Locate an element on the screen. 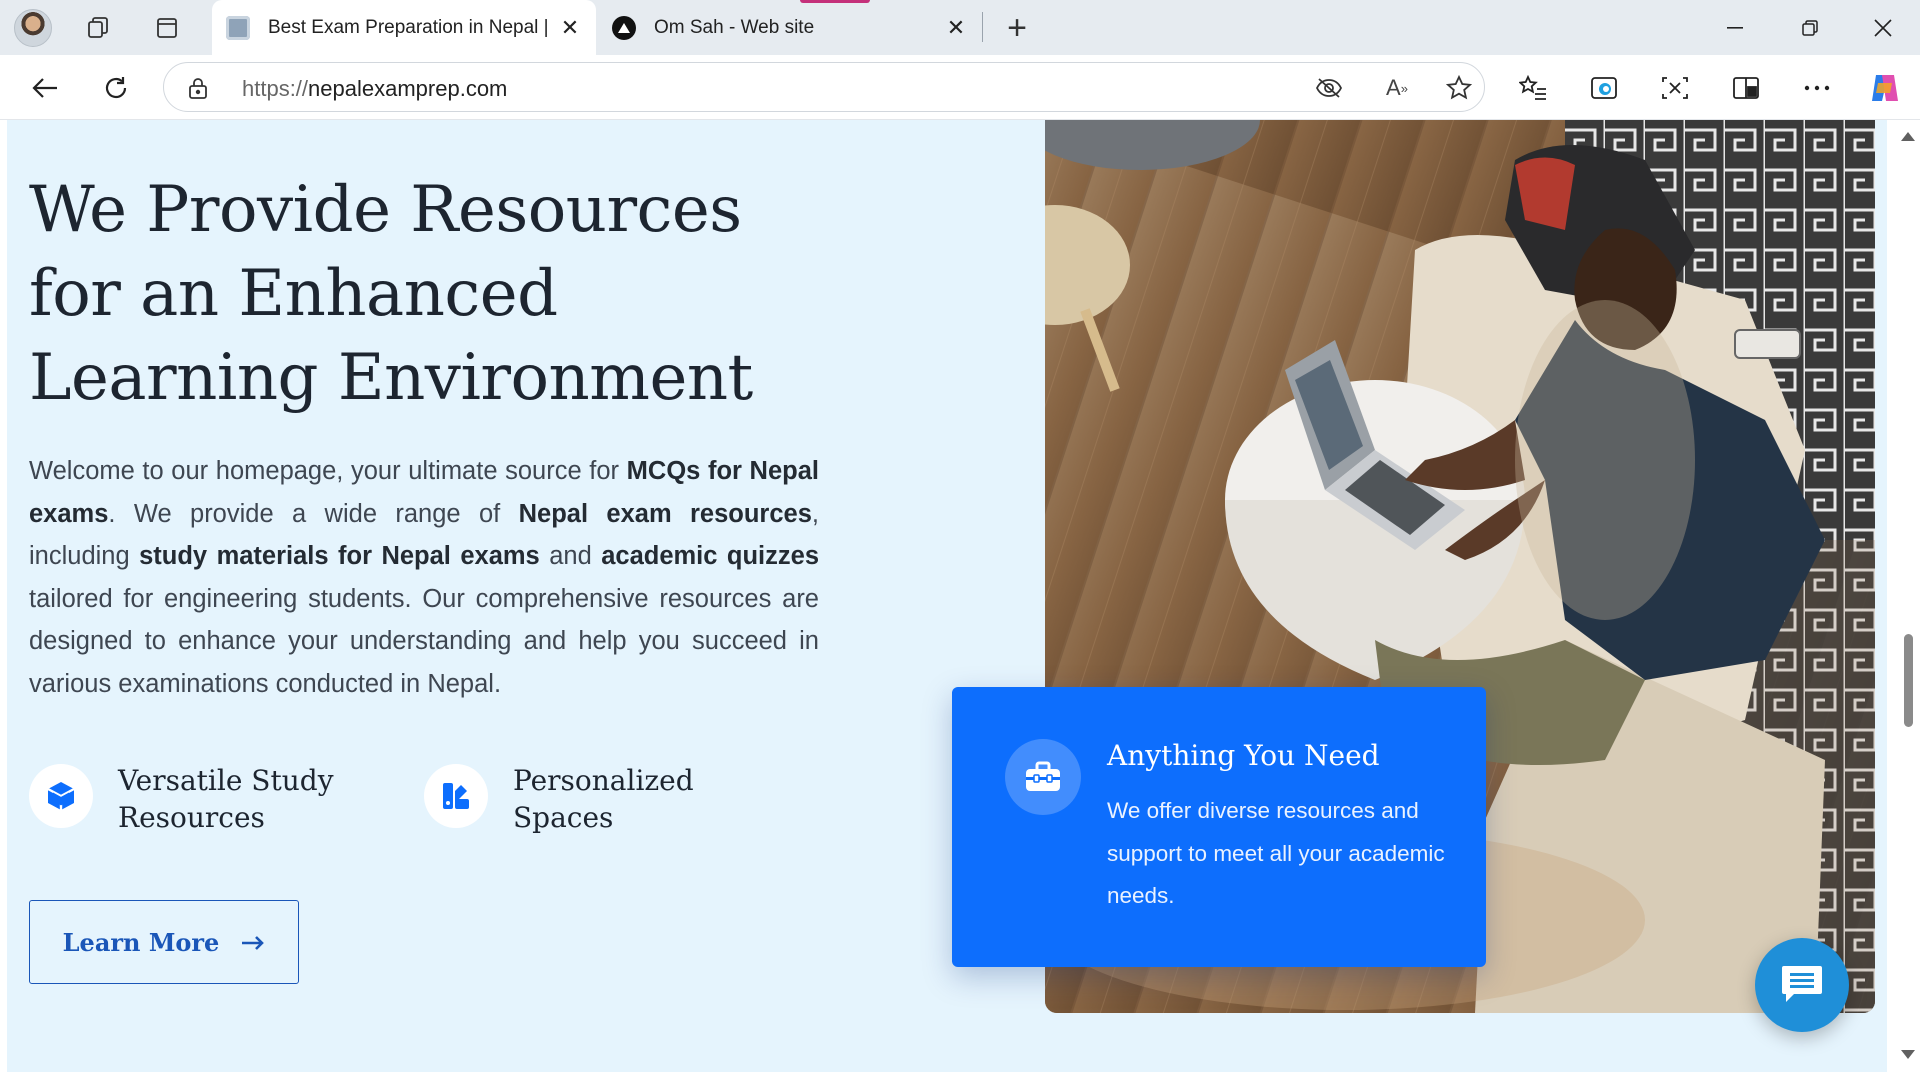 Image resolution: width=1920 pixels, height=1080 pixels. scrollbar-thumb is located at coordinates (1908, 680).